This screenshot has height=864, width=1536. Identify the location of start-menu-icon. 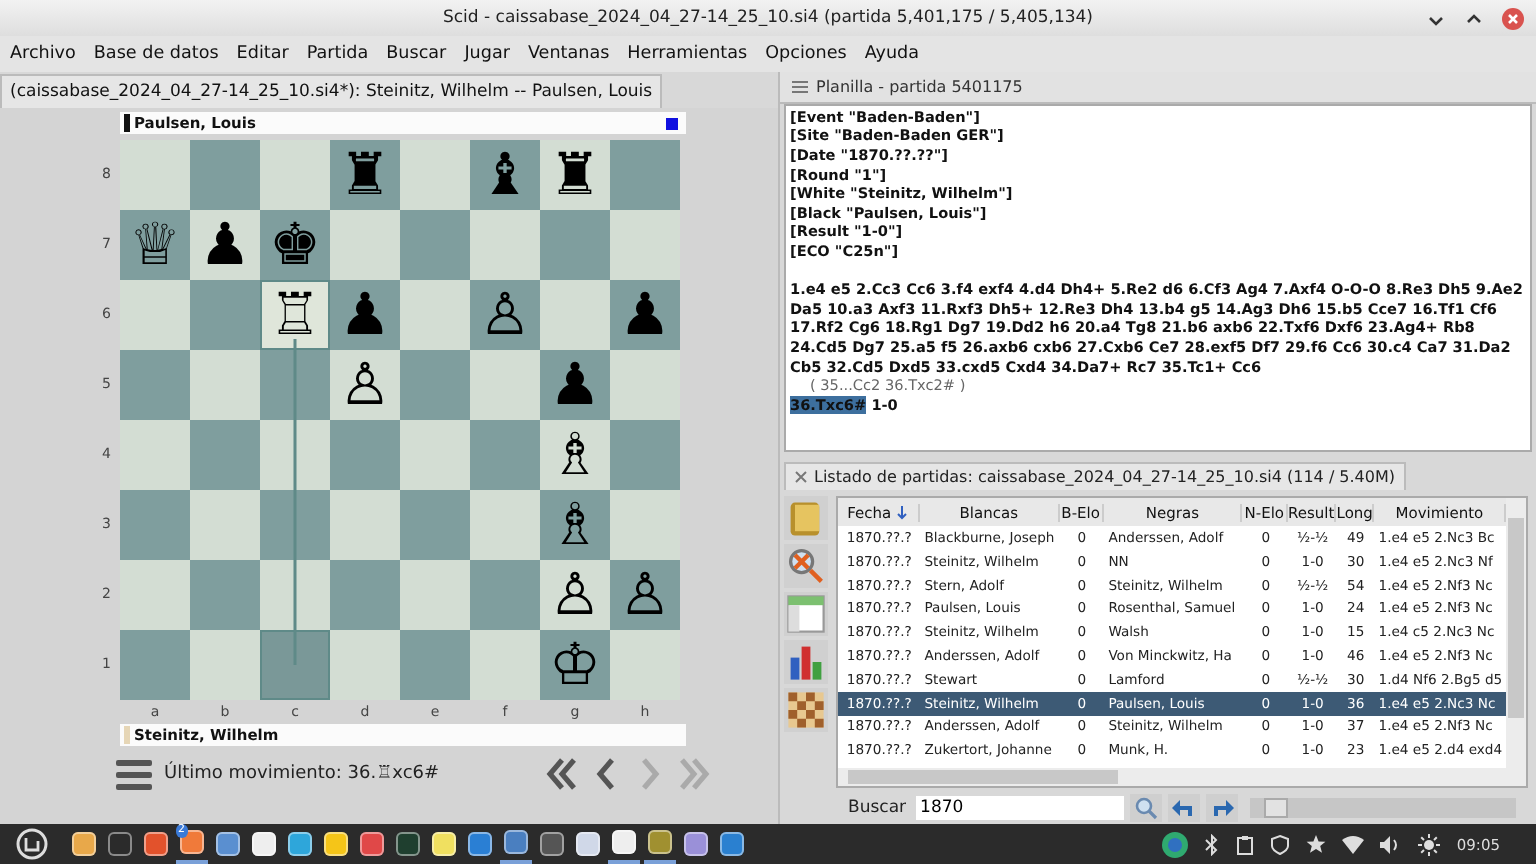
(32, 844).